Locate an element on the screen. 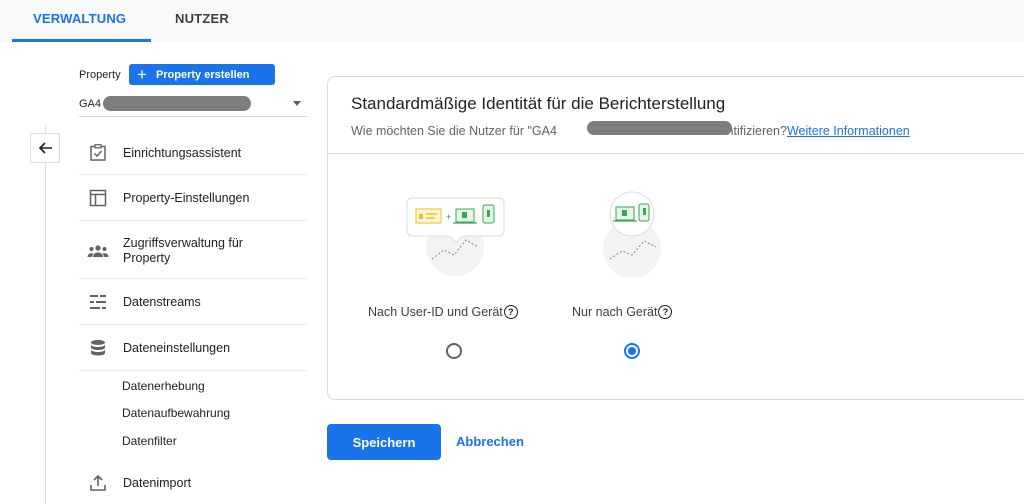 This screenshot has width=1024, height=504. sidebar-item-property-einstellungen: Property-Einstellungen is located at coordinates (193, 198).